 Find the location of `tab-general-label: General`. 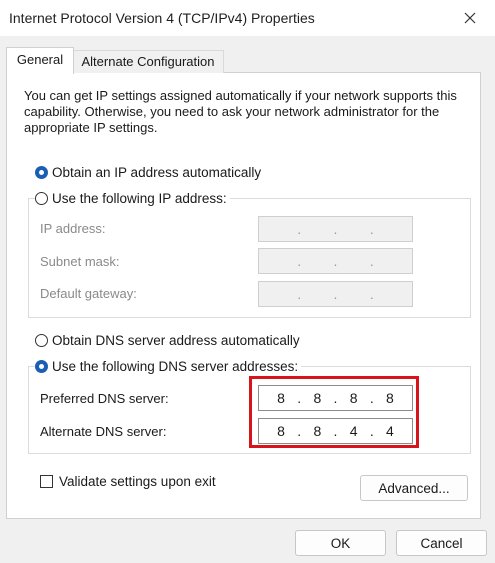

tab-general-label: General is located at coordinates (40, 59).